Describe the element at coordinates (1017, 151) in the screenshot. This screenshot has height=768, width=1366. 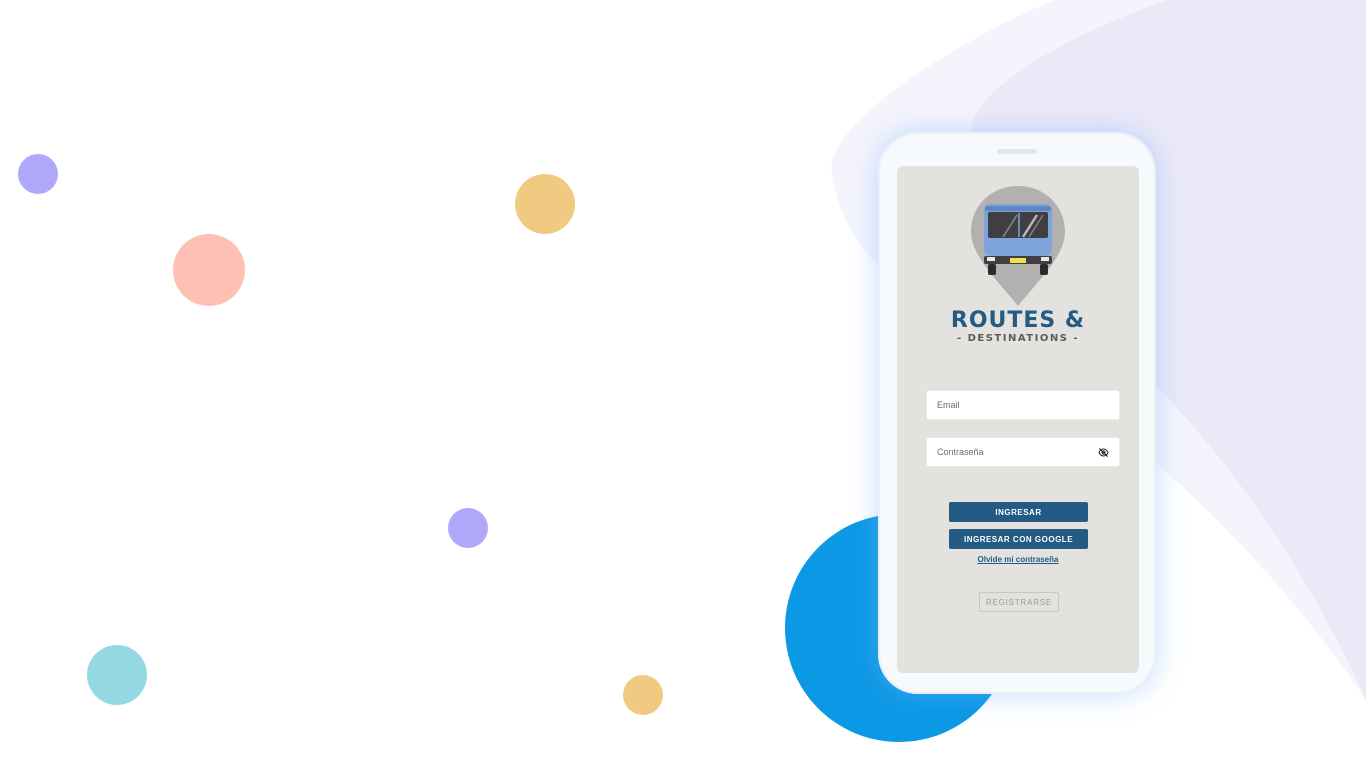
I see `phone-speaker` at that location.